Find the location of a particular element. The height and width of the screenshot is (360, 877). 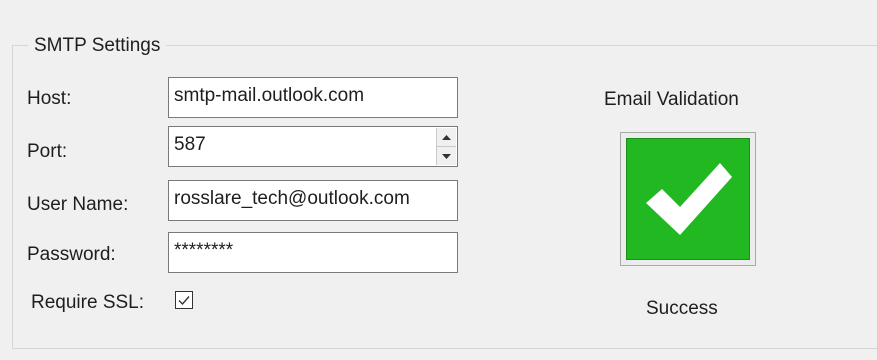

port-spinner is located at coordinates (446, 146).